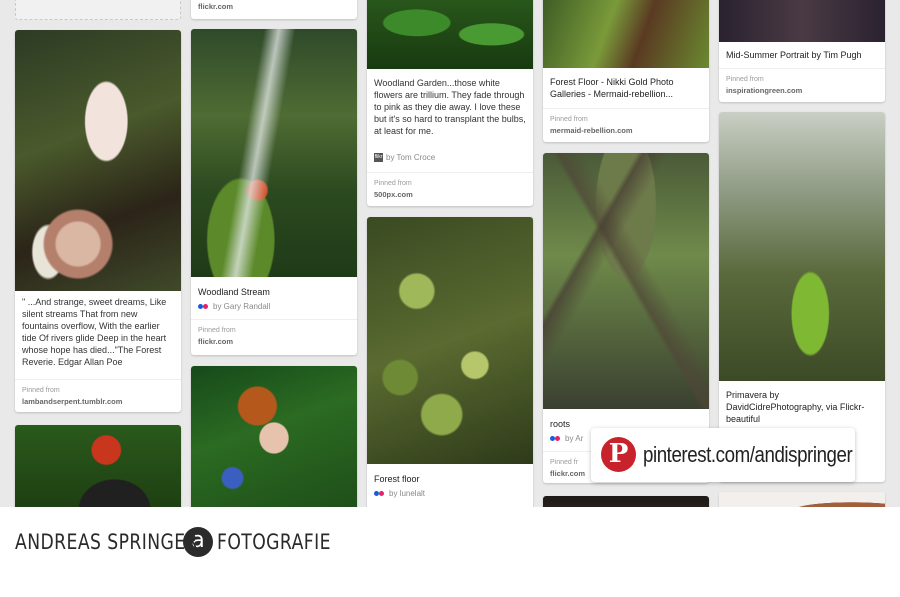 The height and width of the screenshot is (597, 900). Describe the element at coordinates (378, 158) in the screenshot. I see `user-avatar: flikr` at that location.